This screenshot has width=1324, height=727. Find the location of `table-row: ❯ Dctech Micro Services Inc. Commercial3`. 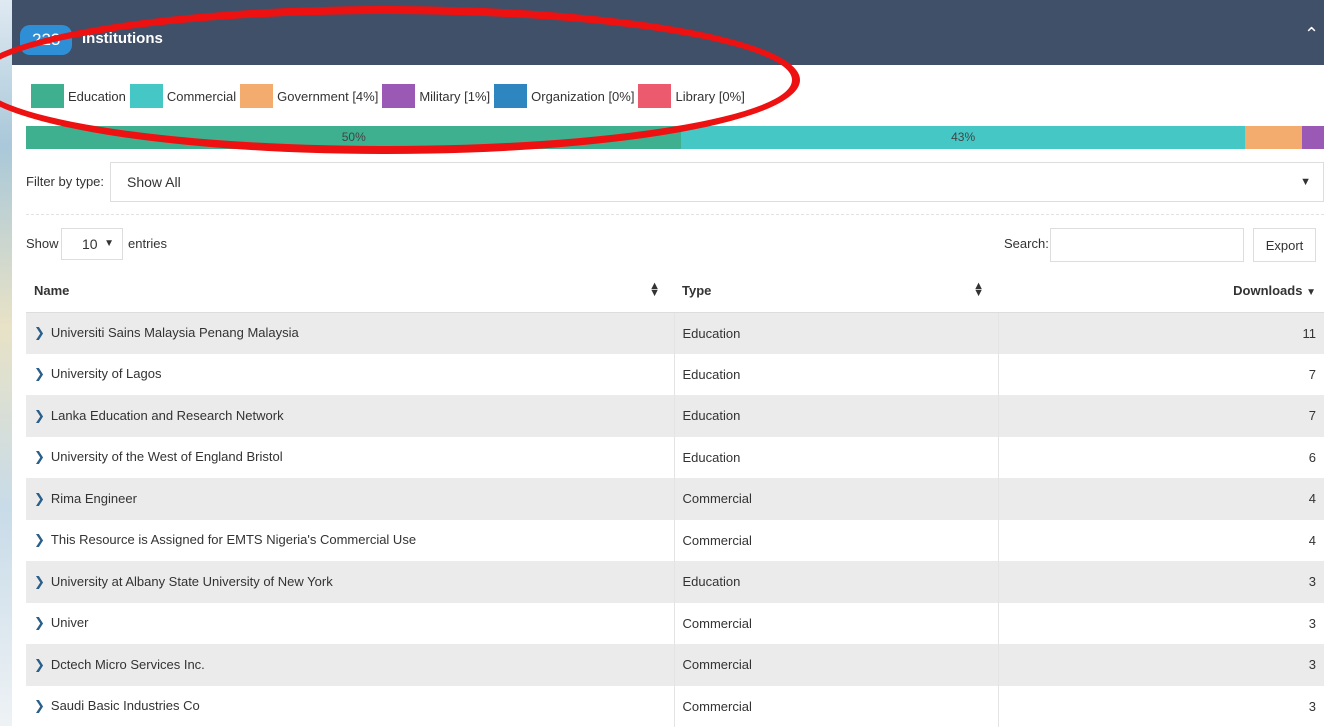

table-row: ❯ Dctech Micro Services Inc. Commercial3 is located at coordinates (675, 665).